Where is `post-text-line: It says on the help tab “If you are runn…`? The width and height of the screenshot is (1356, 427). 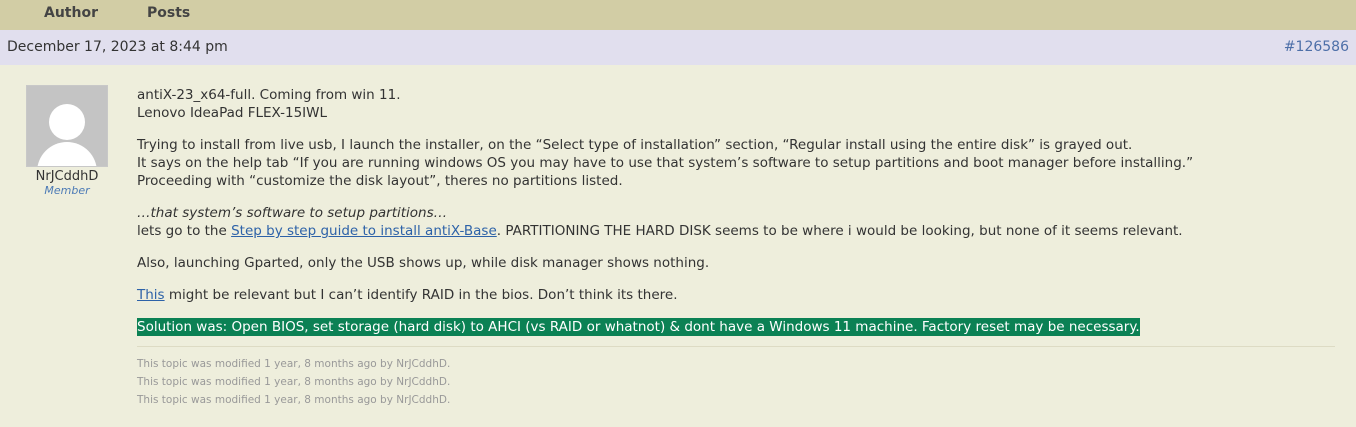 post-text-line: It says on the help tab “If you are runn… is located at coordinates (665, 163).